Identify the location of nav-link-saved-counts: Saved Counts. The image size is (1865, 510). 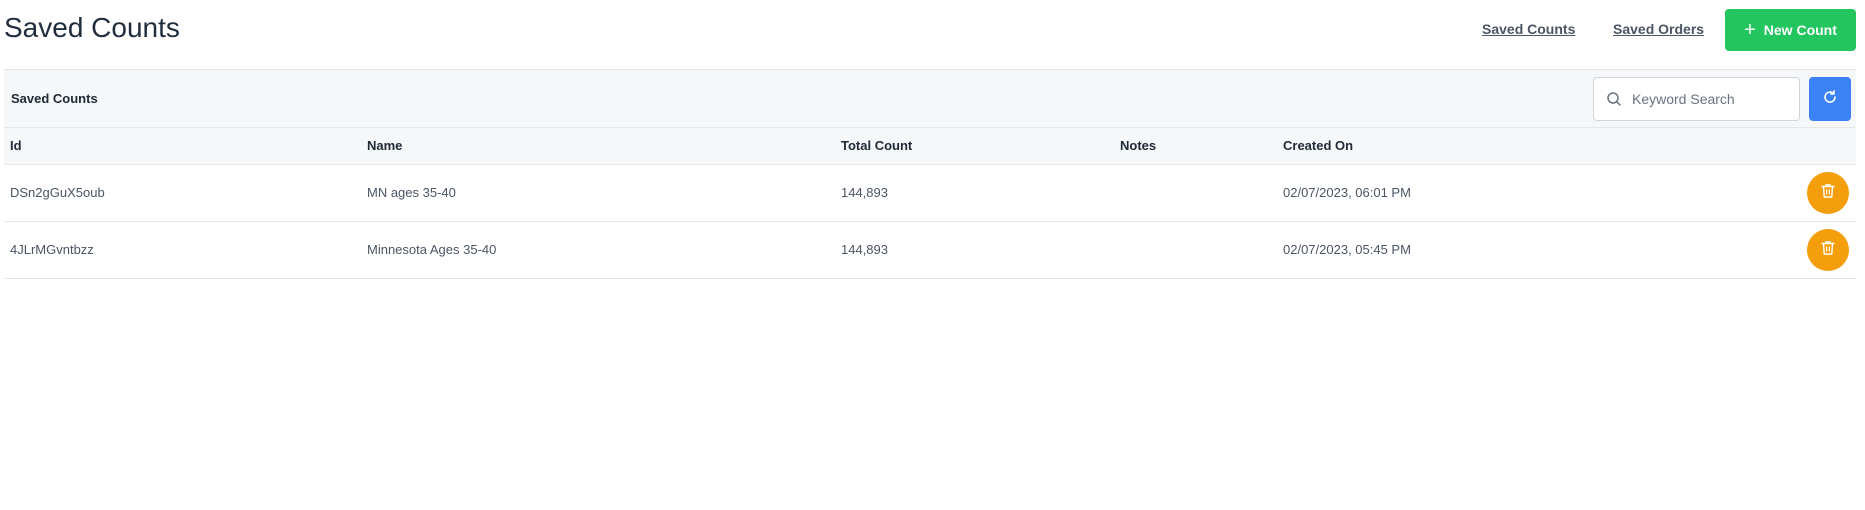
(1528, 29).